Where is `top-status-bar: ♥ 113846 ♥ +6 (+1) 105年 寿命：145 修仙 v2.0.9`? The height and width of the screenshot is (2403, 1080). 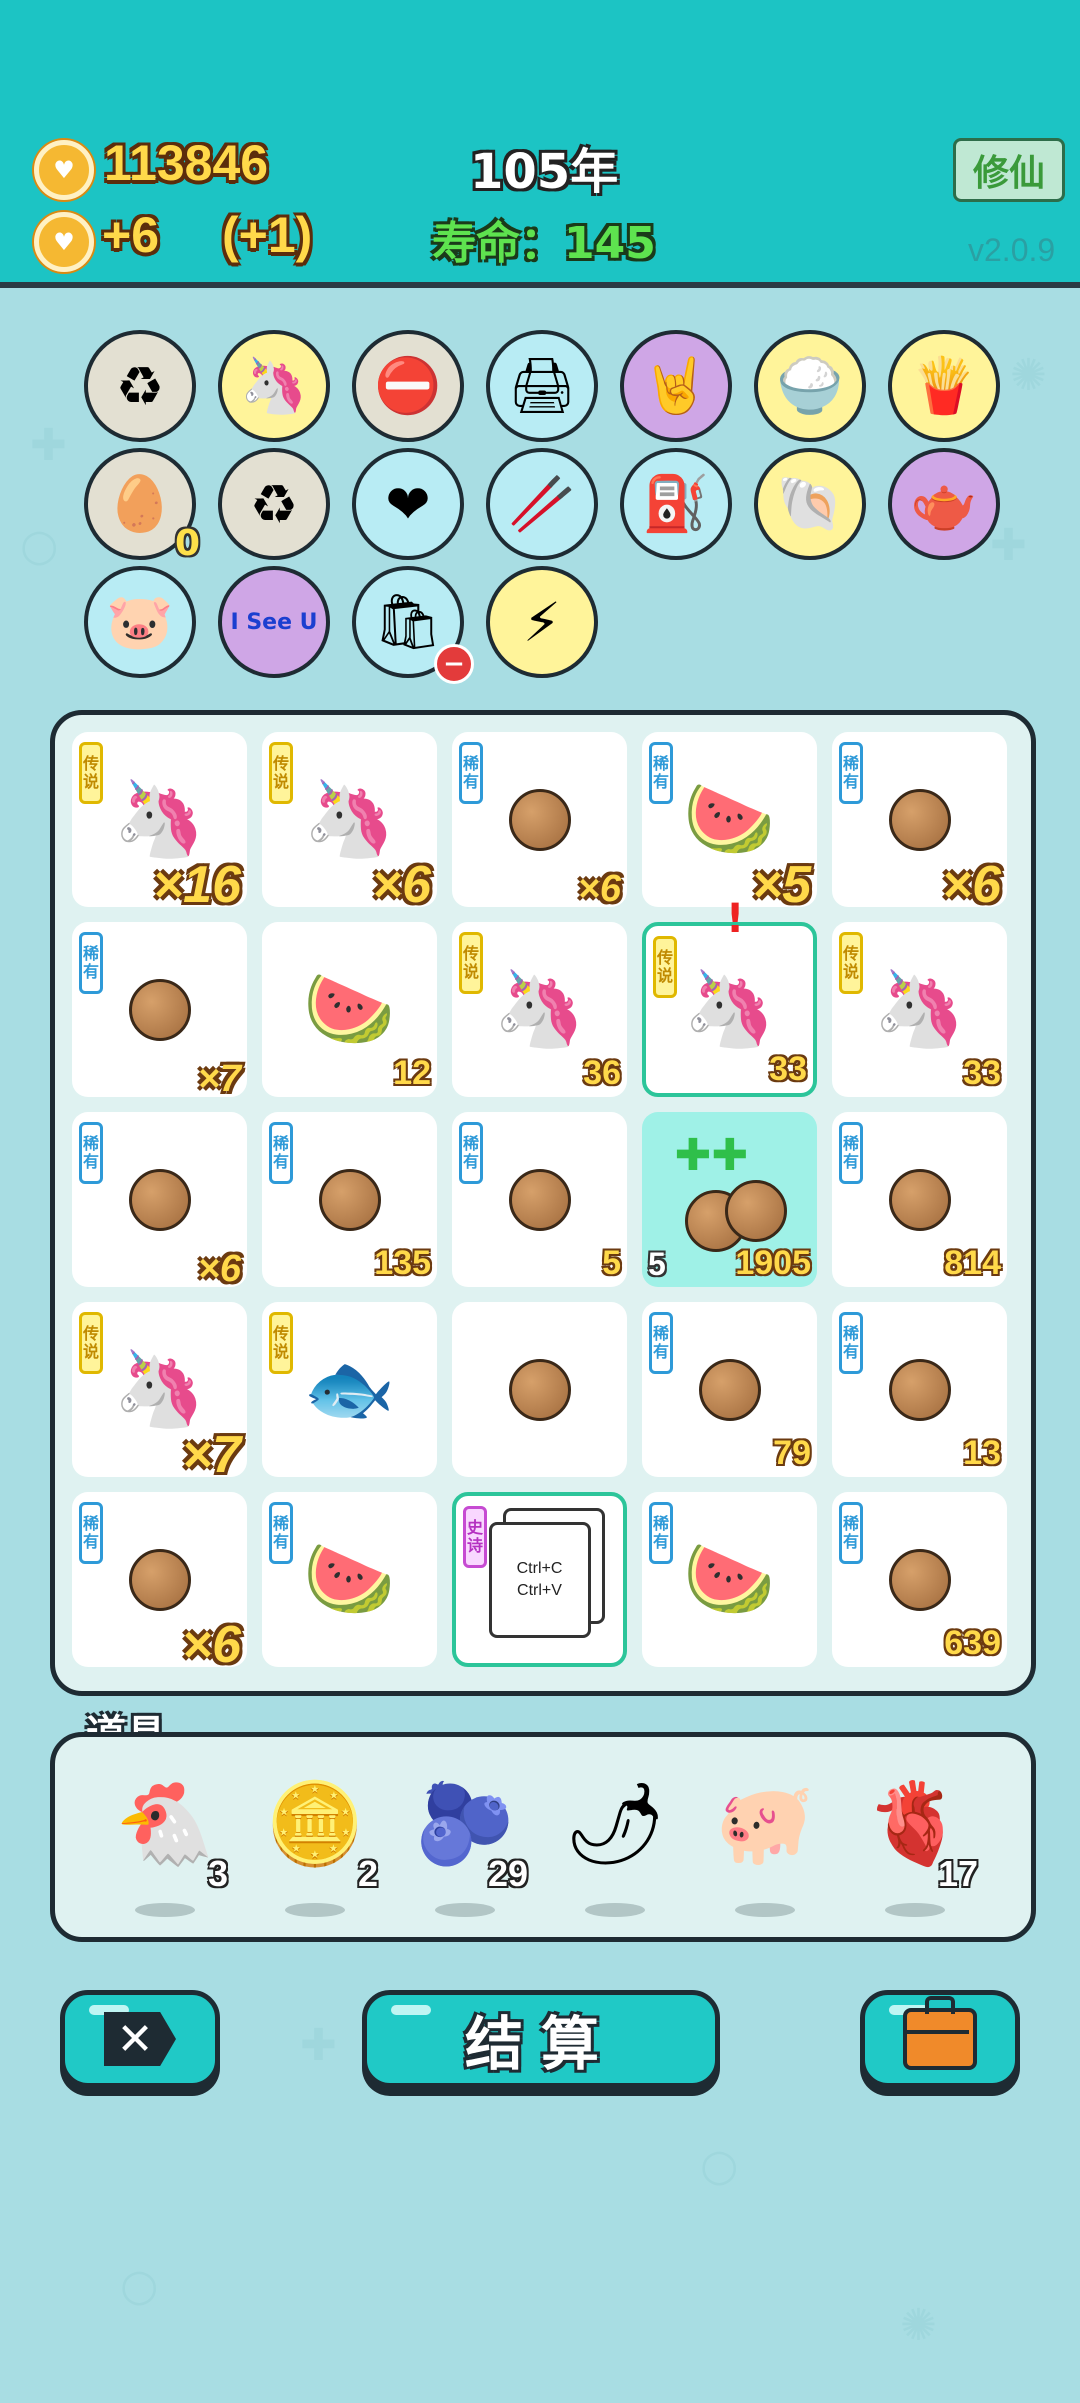 top-status-bar: ♥ 113846 ♥ +6 (+1) 105年 寿命：145 修仙 v2.0.9 is located at coordinates (540, 144).